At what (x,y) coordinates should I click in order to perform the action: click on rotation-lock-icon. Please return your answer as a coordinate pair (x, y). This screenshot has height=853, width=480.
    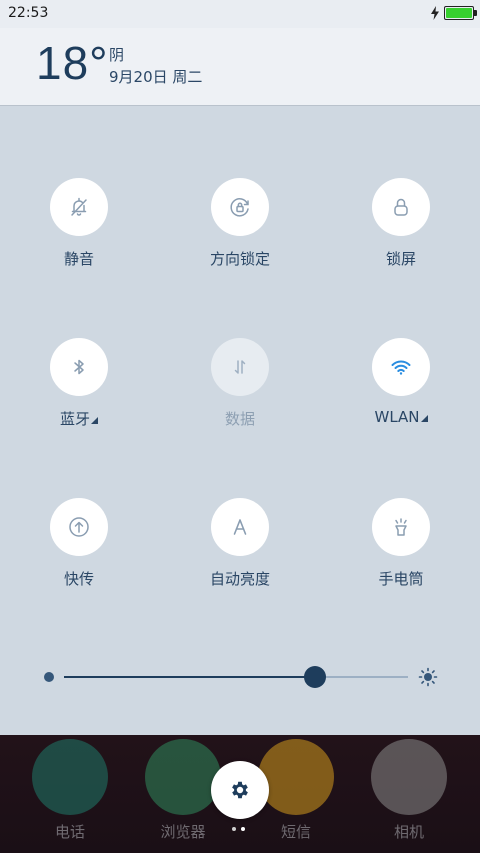
    Looking at the image, I should click on (239, 207).